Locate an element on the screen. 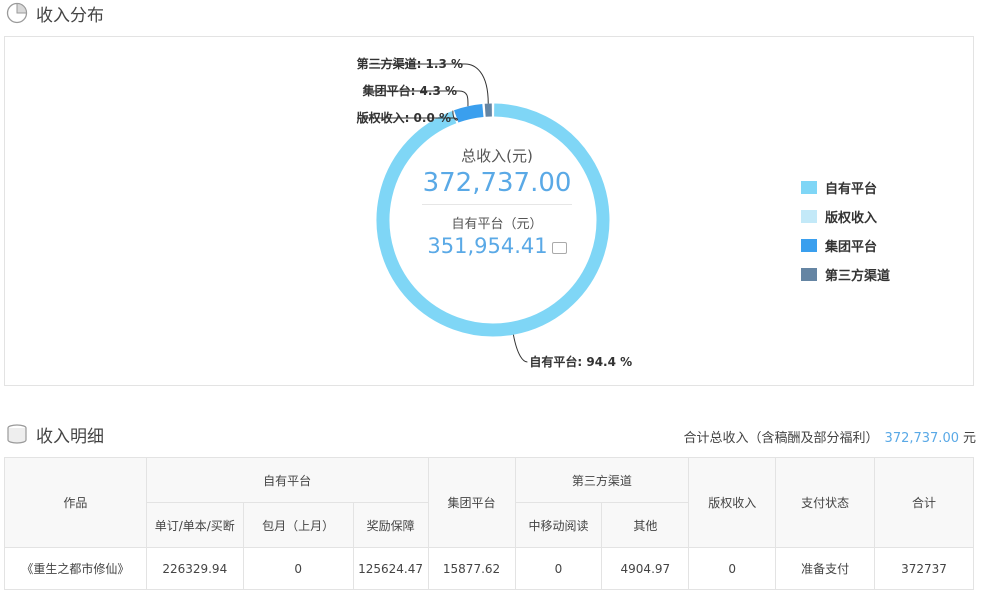  summary-label: 合计总收入（含稿酬及部分福利） is located at coordinates (781, 438).